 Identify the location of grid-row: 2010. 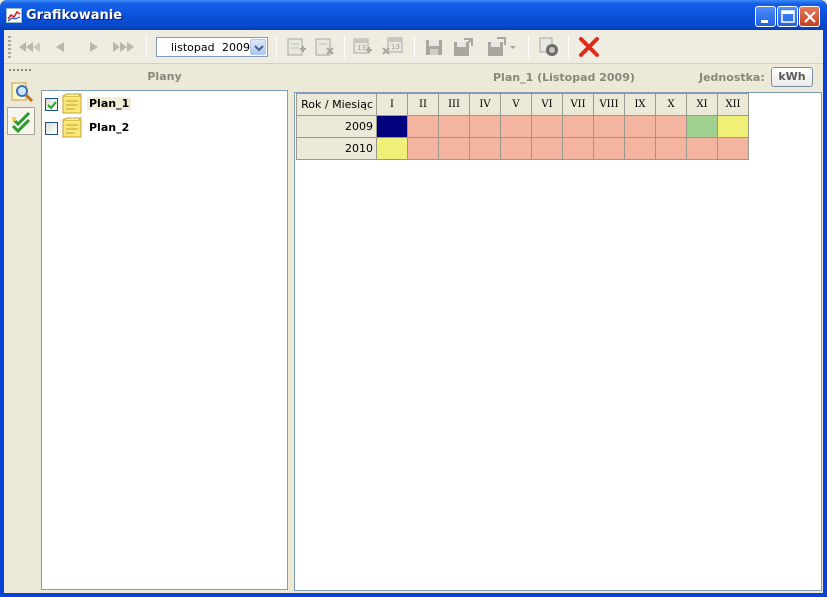
(522, 148).